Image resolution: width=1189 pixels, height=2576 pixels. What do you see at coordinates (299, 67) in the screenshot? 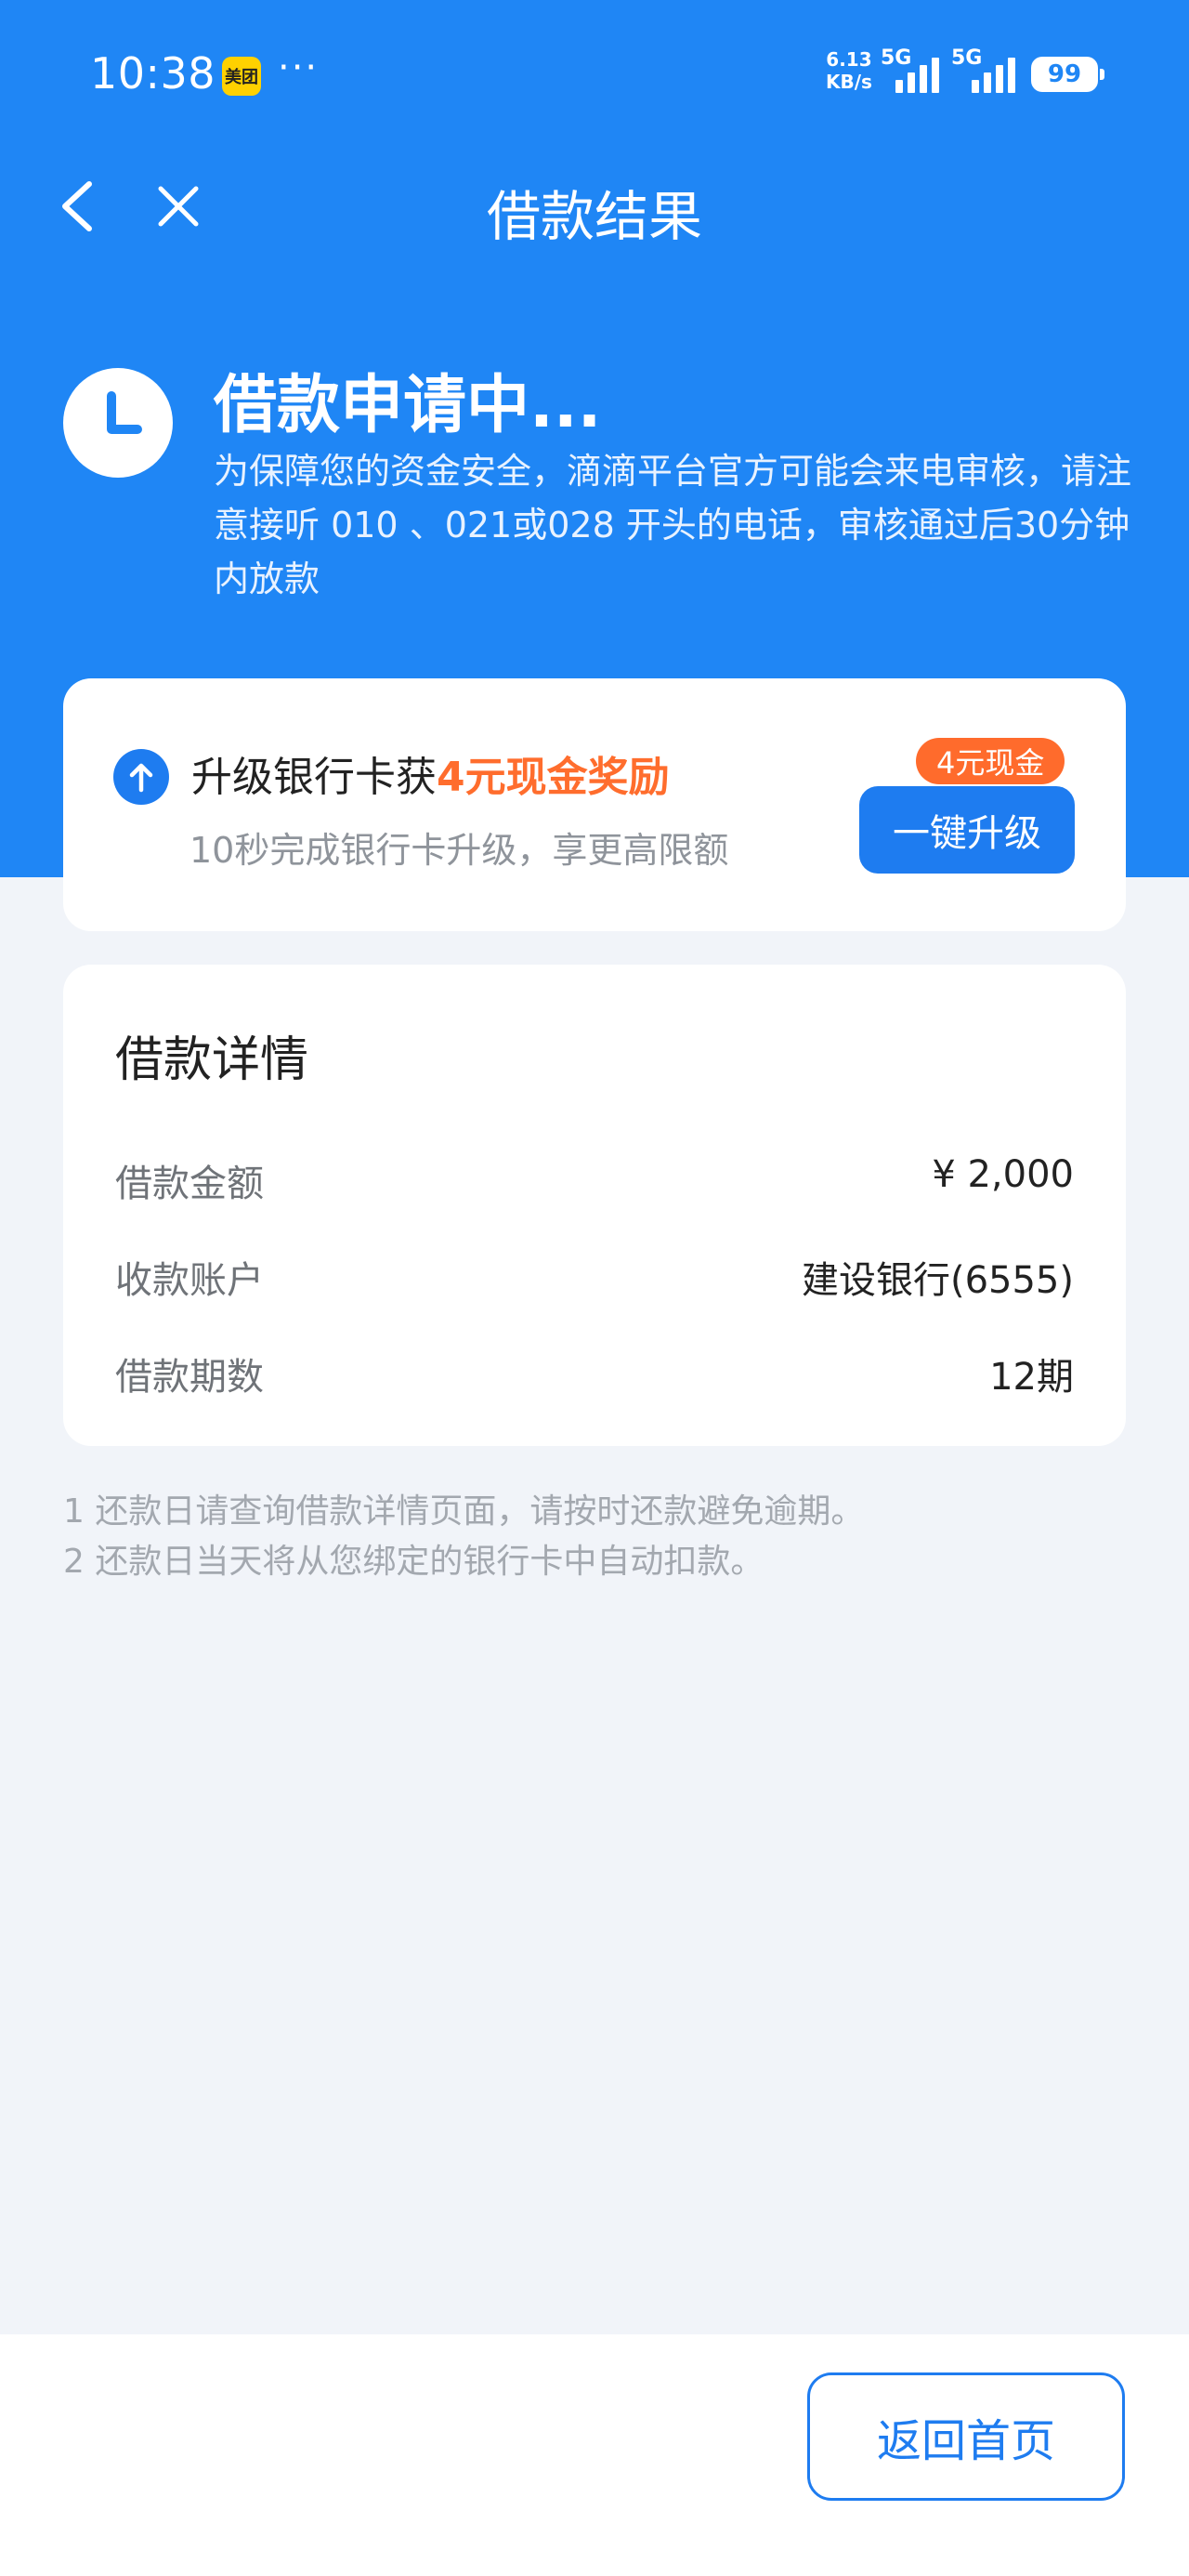
I see `more-notifications-icon: ···` at bounding box center [299, 67].